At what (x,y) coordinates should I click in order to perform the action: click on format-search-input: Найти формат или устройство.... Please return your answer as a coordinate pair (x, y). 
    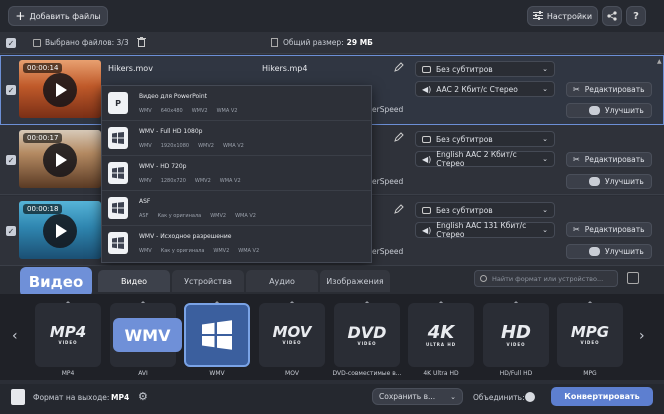
    Looking at the image, I should click on (546, 278).